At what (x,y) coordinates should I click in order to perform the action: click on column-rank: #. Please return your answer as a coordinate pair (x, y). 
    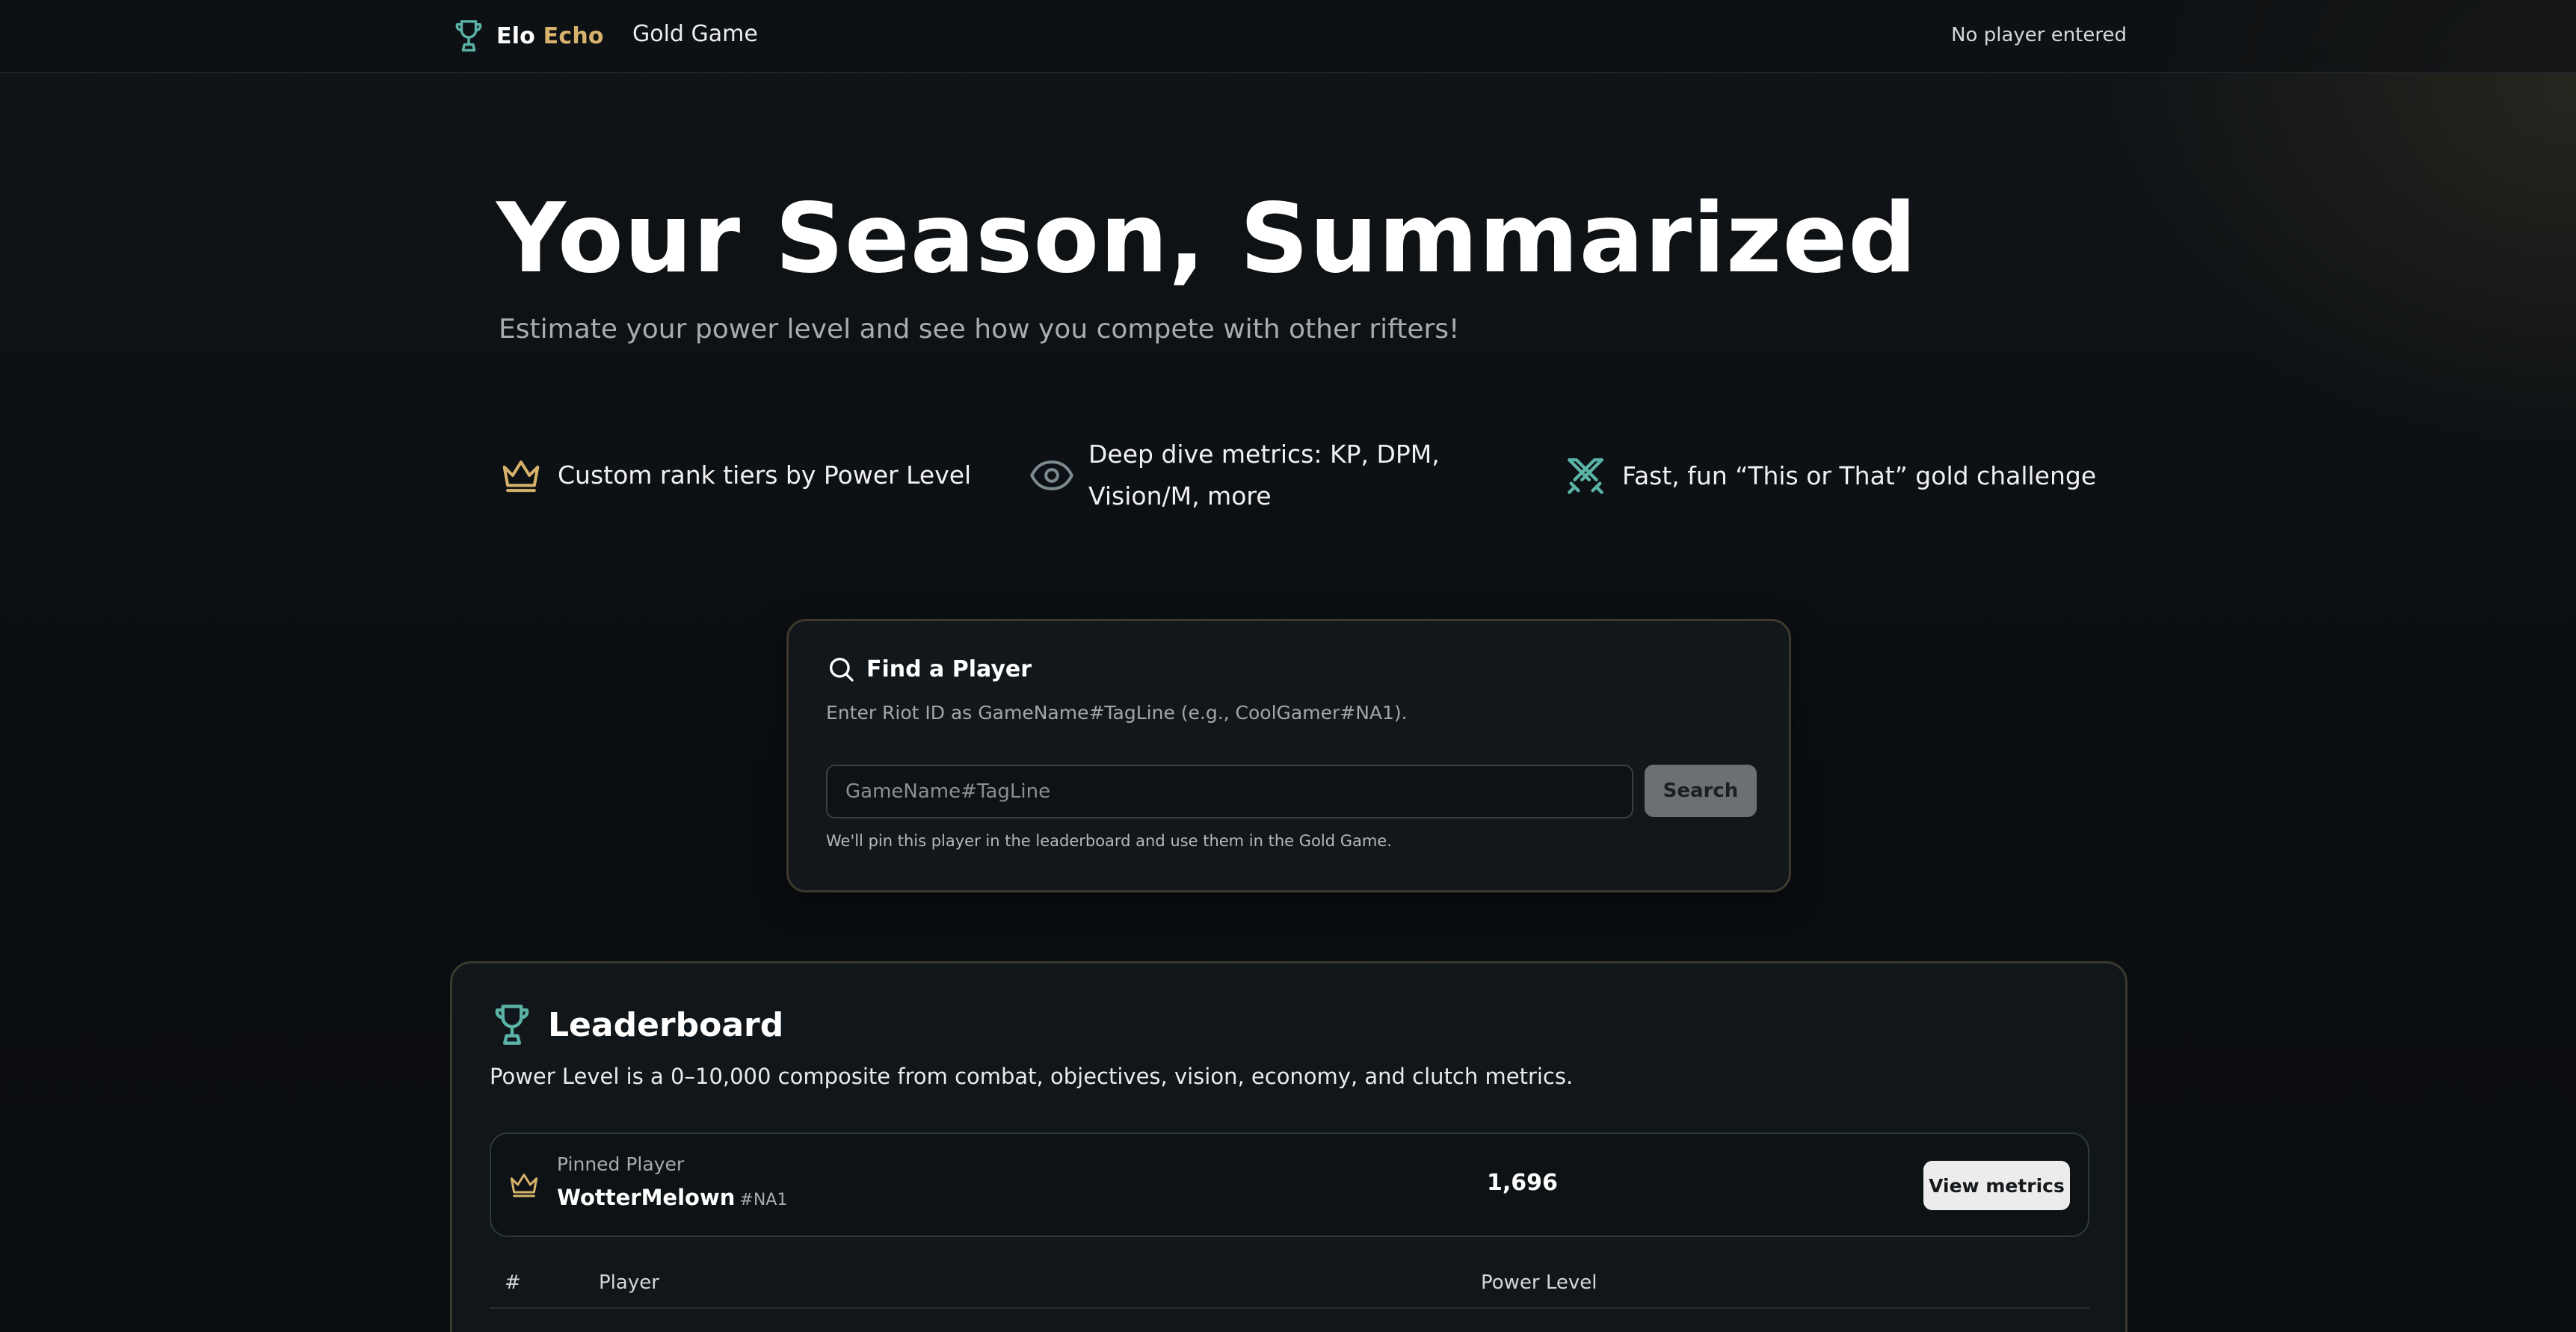
    Looking at the image, I should click on (513, 1282).